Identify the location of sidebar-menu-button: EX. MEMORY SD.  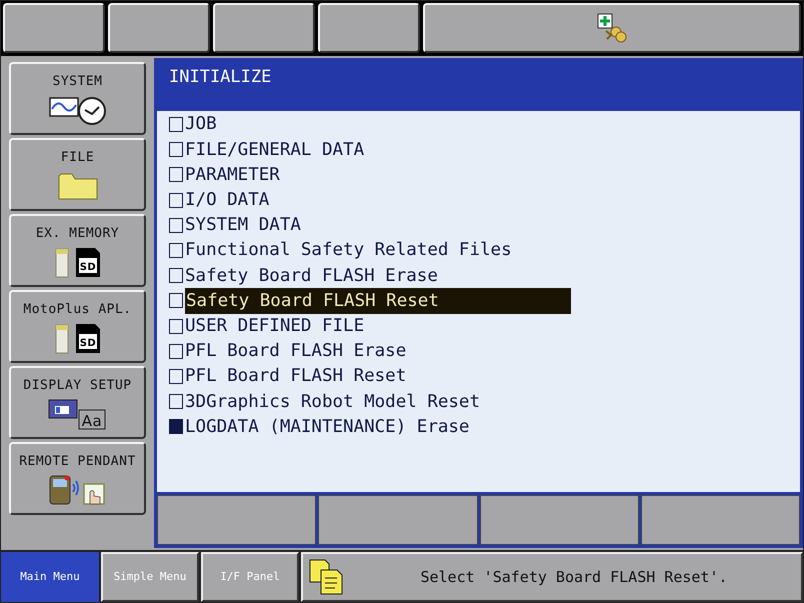
(77, 250).